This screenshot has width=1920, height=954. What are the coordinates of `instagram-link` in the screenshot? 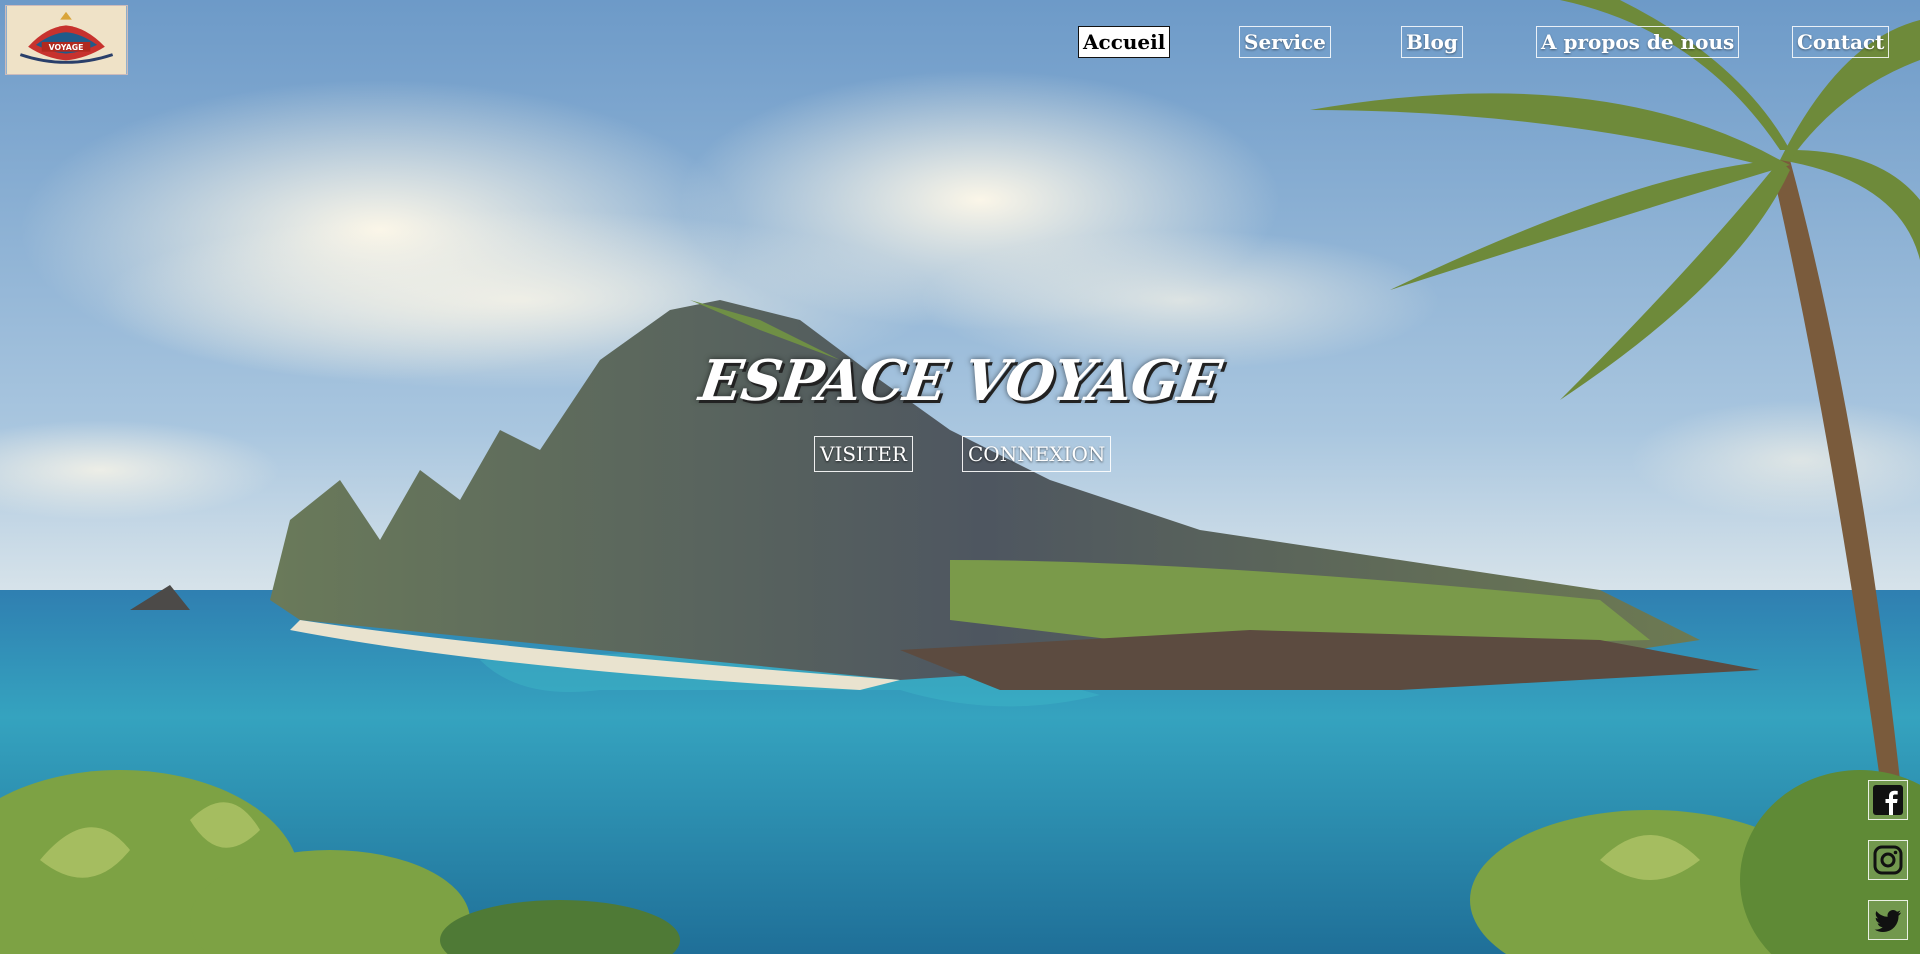 It's located at (1888, 860).